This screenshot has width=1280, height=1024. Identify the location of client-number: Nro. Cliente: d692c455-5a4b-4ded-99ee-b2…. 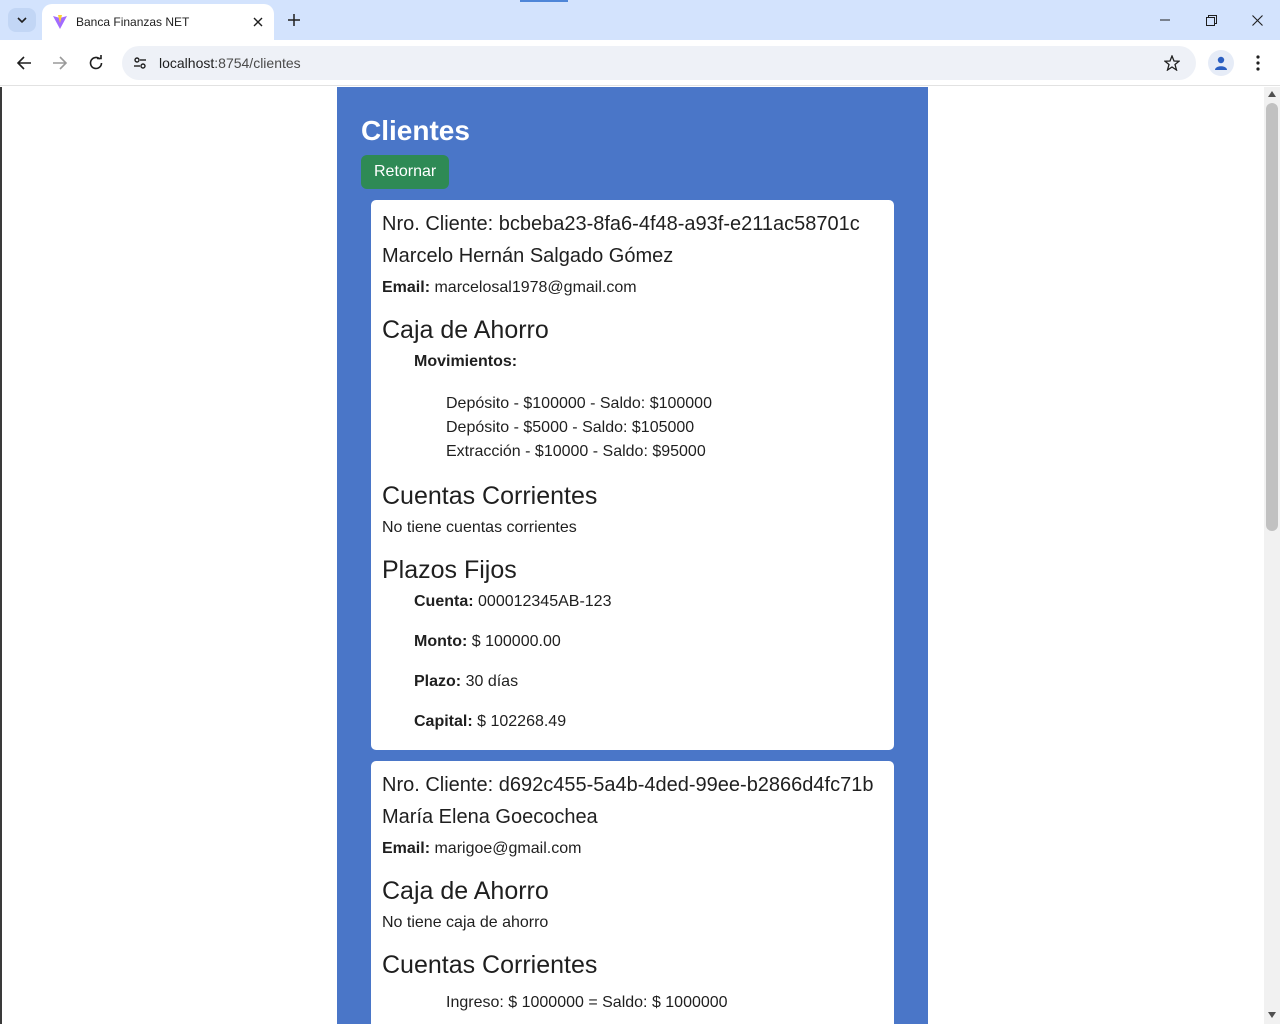
(628, 785).